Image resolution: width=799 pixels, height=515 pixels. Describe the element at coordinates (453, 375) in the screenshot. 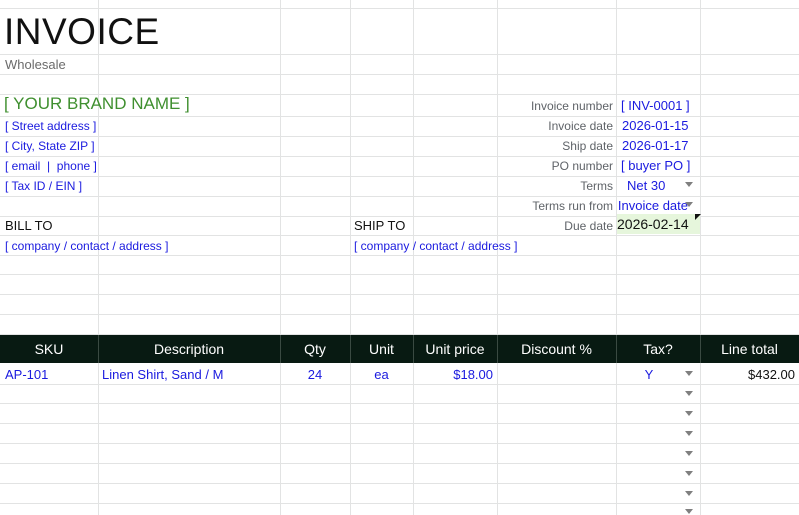

I see `cell-unit-price: $18.00` at that location.